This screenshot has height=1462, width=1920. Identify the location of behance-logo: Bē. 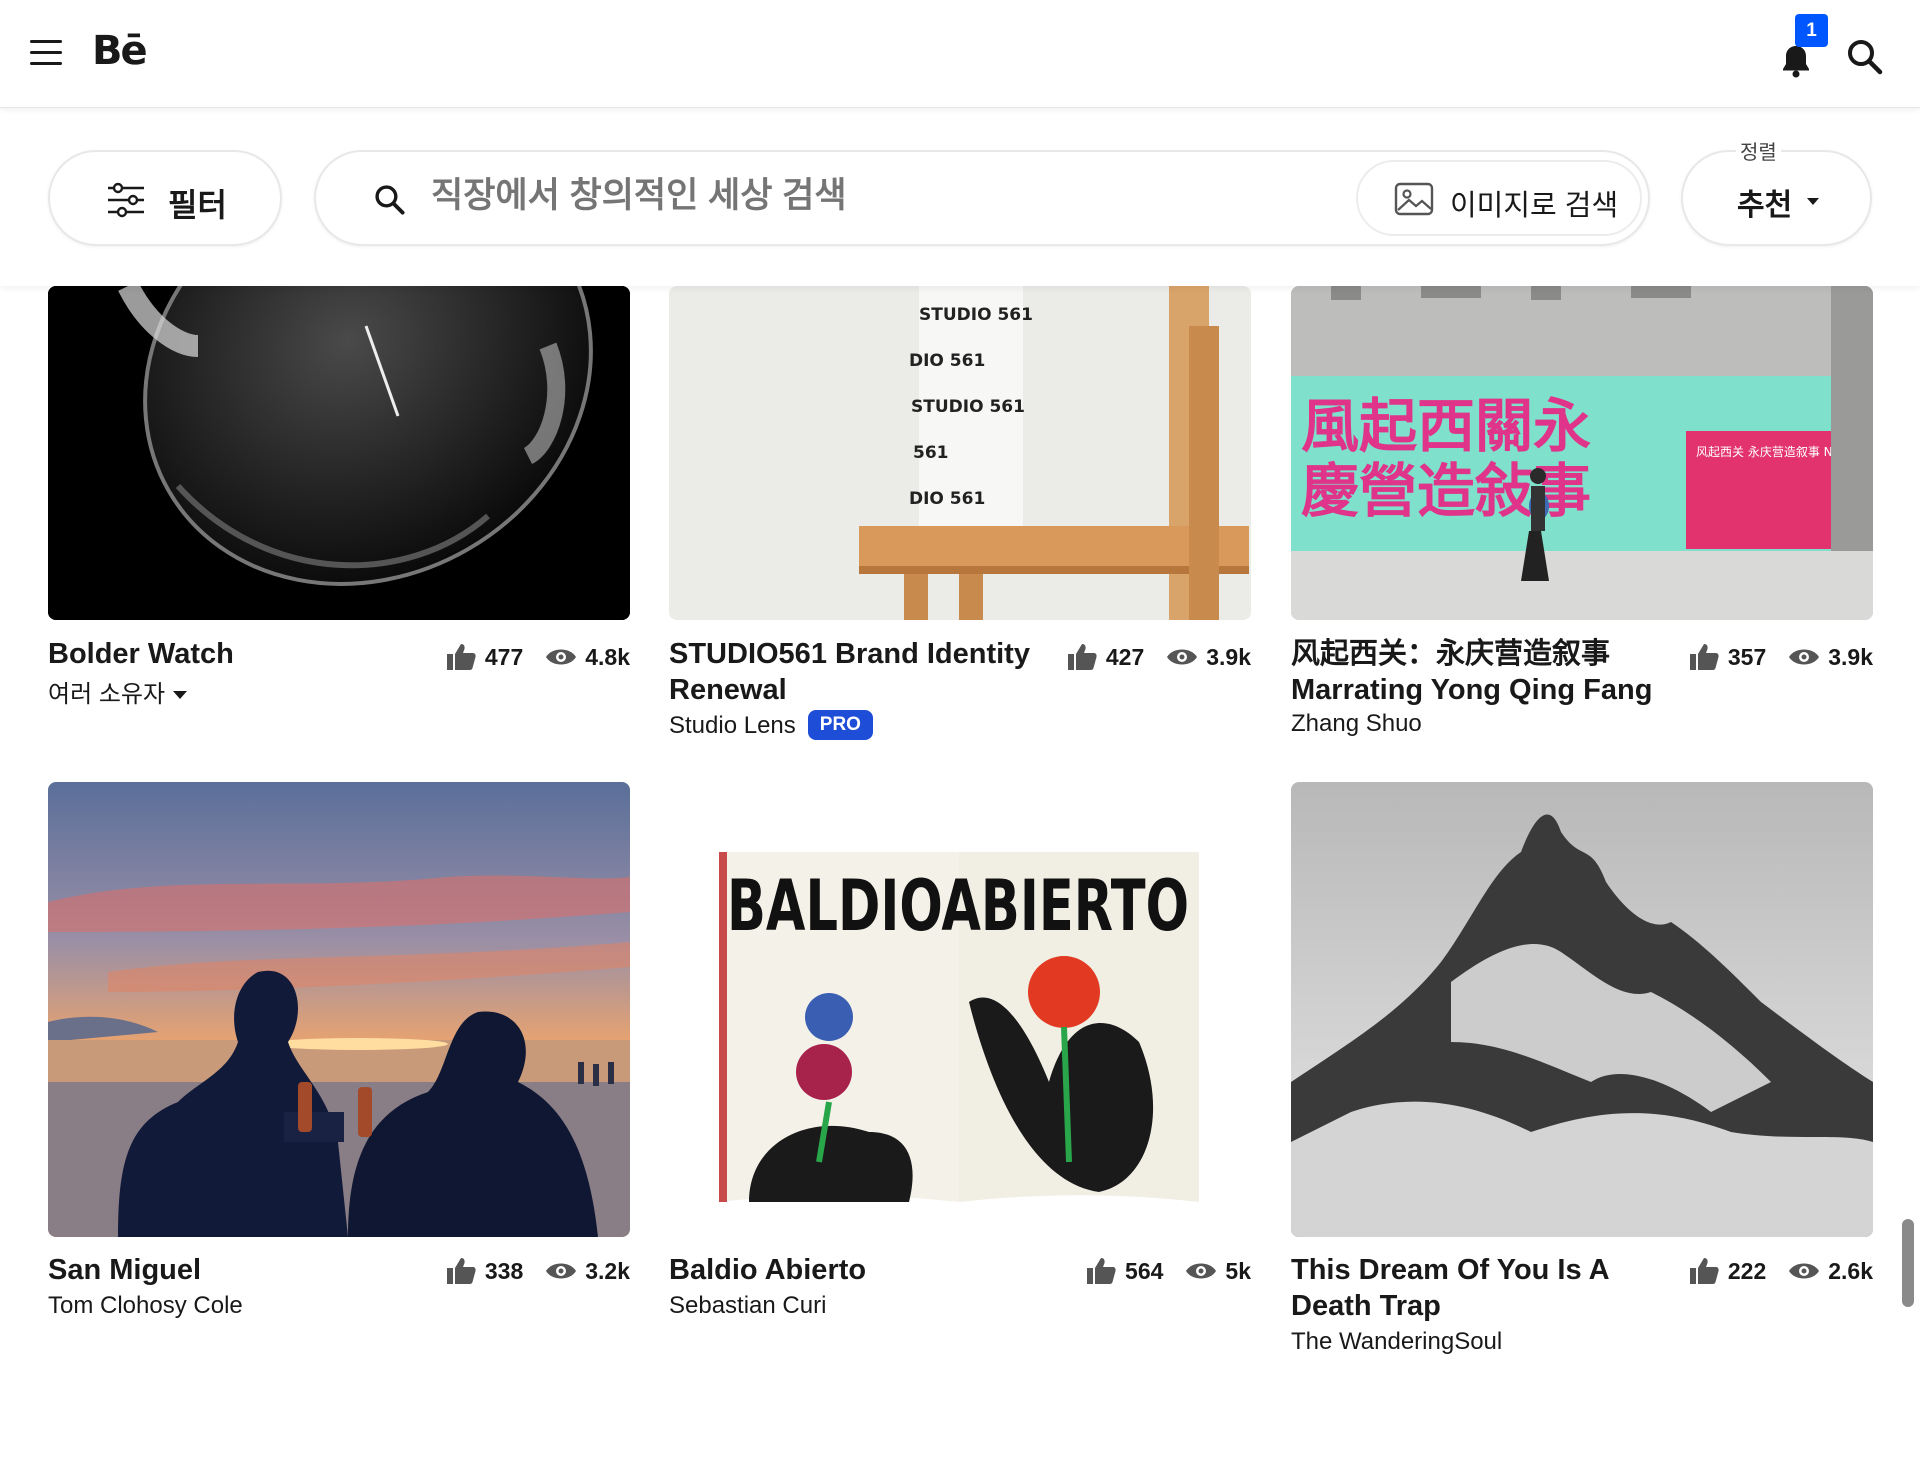
(120, 51).